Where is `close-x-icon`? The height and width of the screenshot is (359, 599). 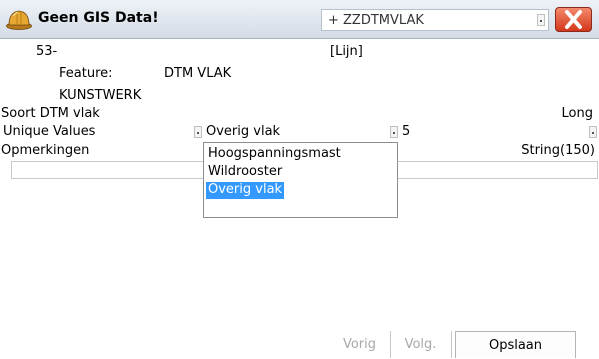
close-x-icon is located at coordinates (573, 19).